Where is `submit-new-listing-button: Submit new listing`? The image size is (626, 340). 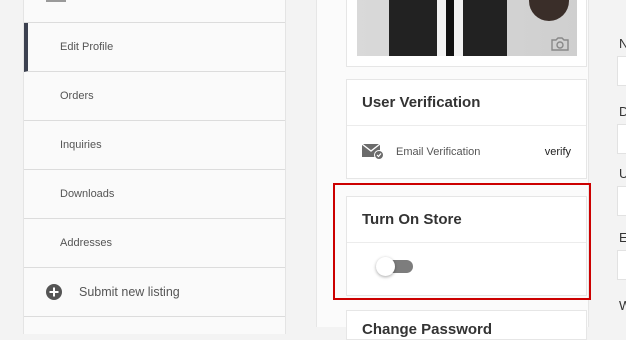 submit-new-listing-button: Submit new listing is located at coordinates (154, 292).